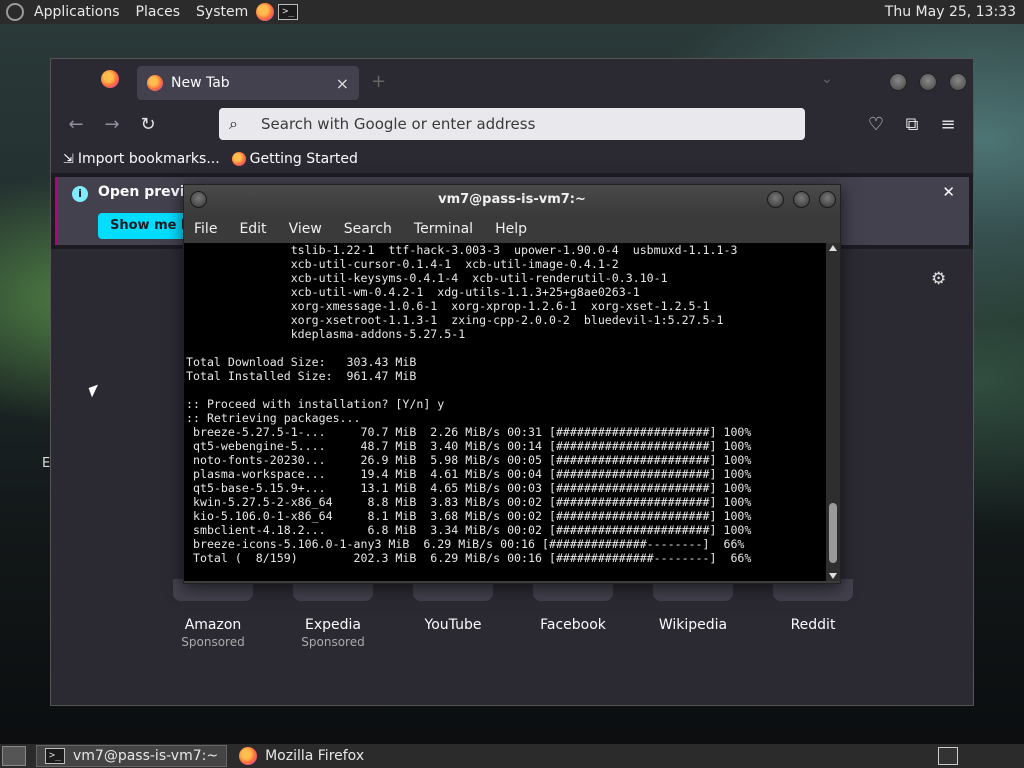 The width and height of the screenshot is (1024, 768). What do you see at coordinates (378, 81) in the screenshot?
I see `new-tab-button: +` at bounding box center [378, 81].